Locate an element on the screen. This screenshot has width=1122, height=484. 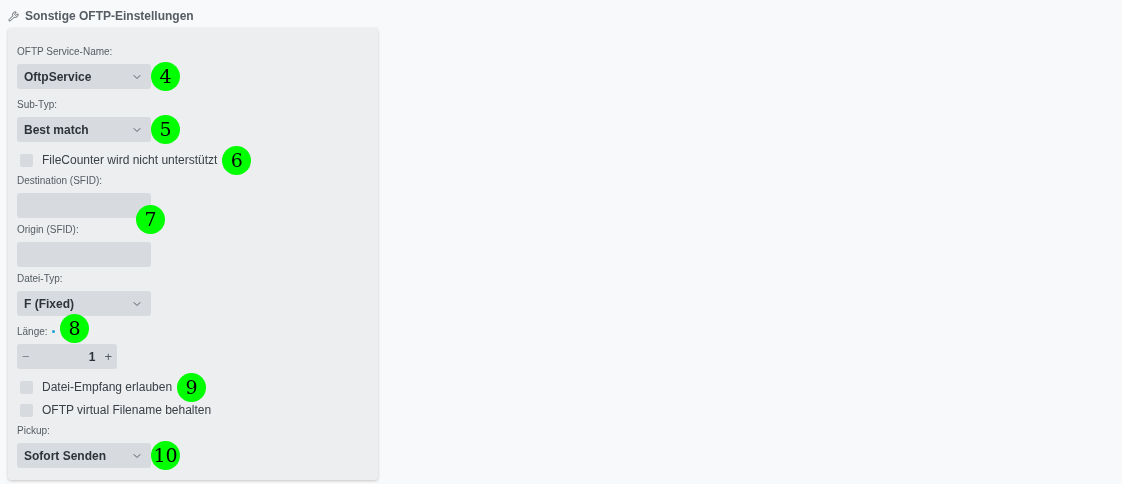
field-label: Origin (SFID): is located at coordinates (48, 229).